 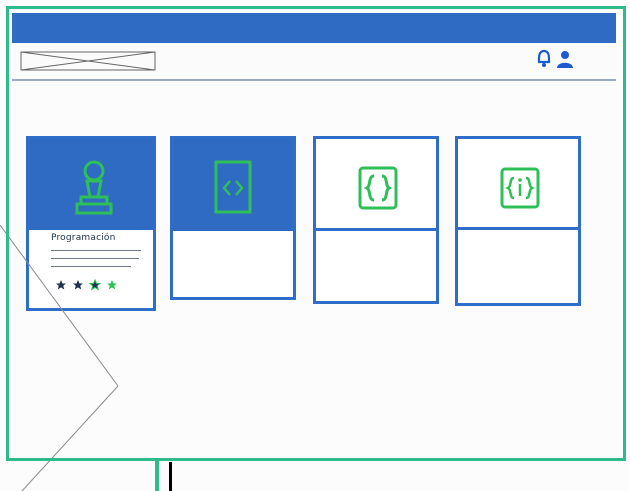 What do you see at coordinates (59, 357) in the screenshot?
I see `sketch-diagonal-lines` at bounding box center [59, 357].